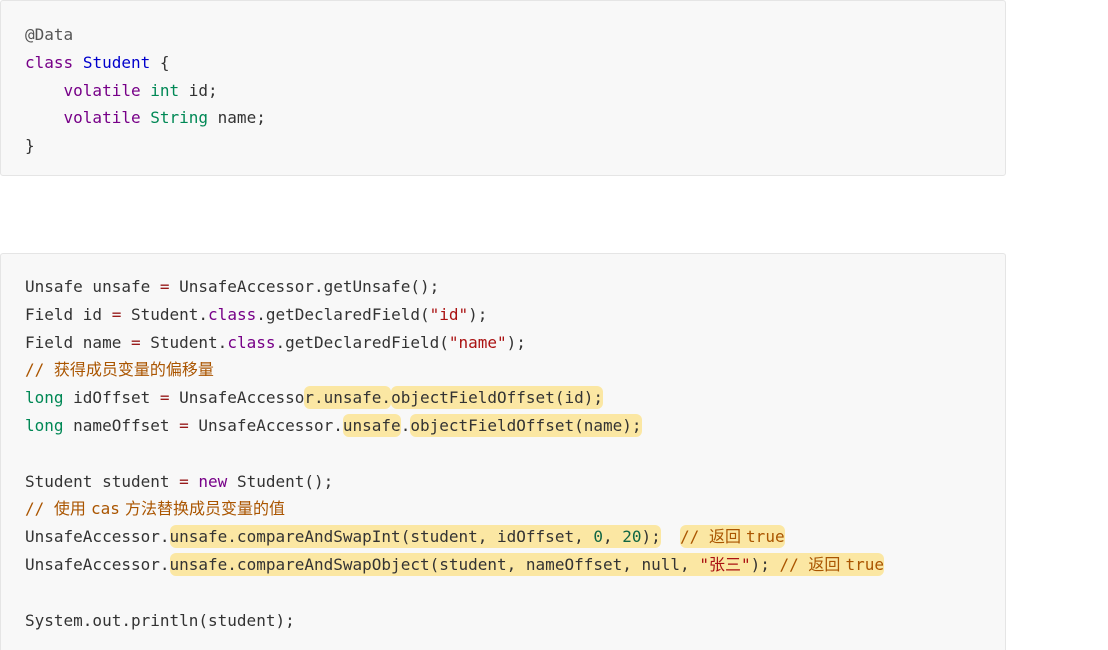 The image size is (1108, 650). I want to click on code-line: volatile int id;, so click(145, 91).